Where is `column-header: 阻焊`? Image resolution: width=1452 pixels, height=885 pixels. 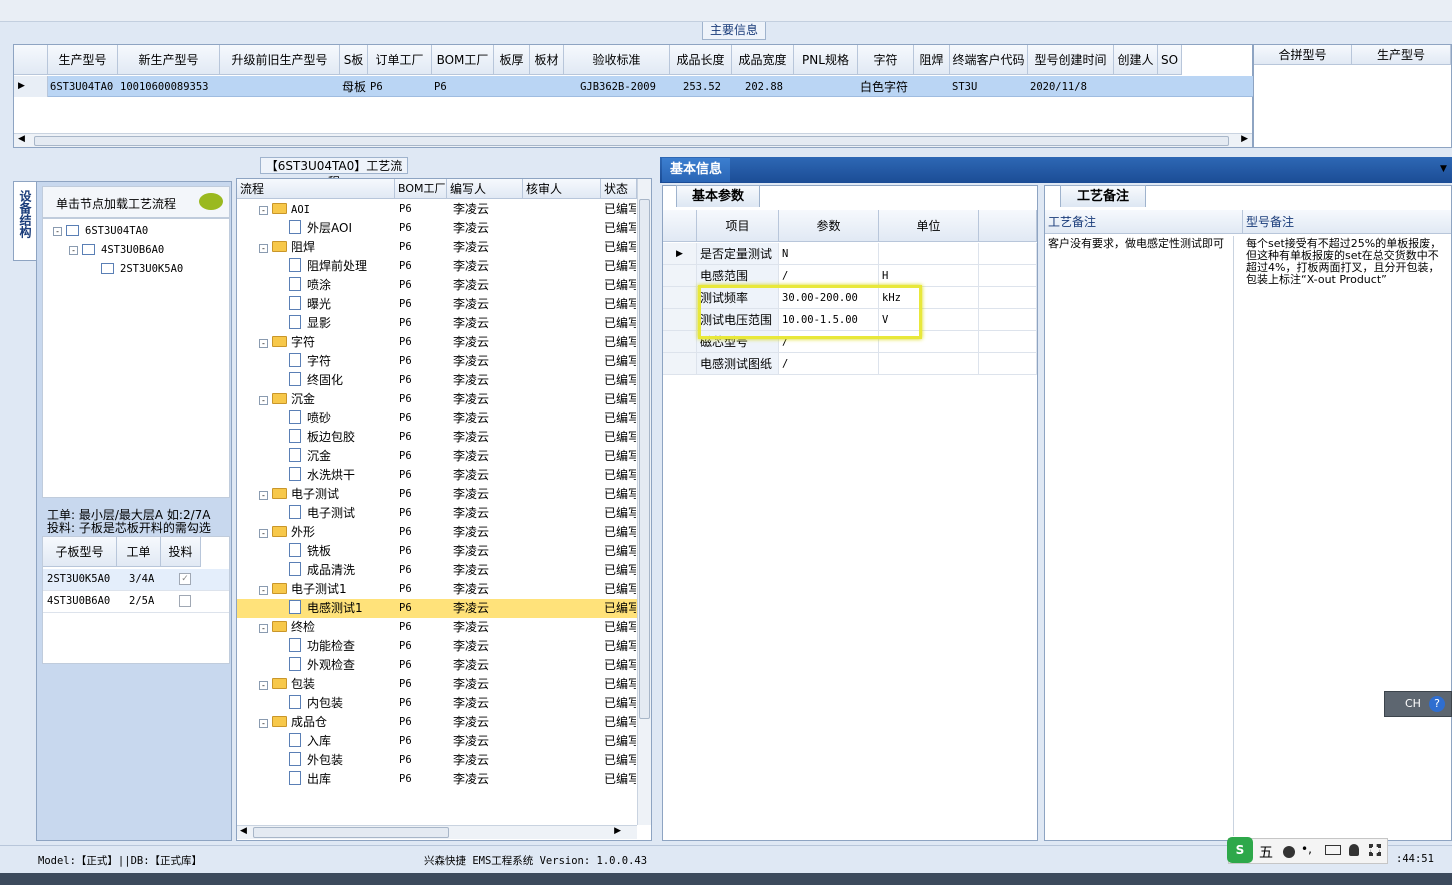
column-header: 阻焊 is located at coordinates (932, 60).